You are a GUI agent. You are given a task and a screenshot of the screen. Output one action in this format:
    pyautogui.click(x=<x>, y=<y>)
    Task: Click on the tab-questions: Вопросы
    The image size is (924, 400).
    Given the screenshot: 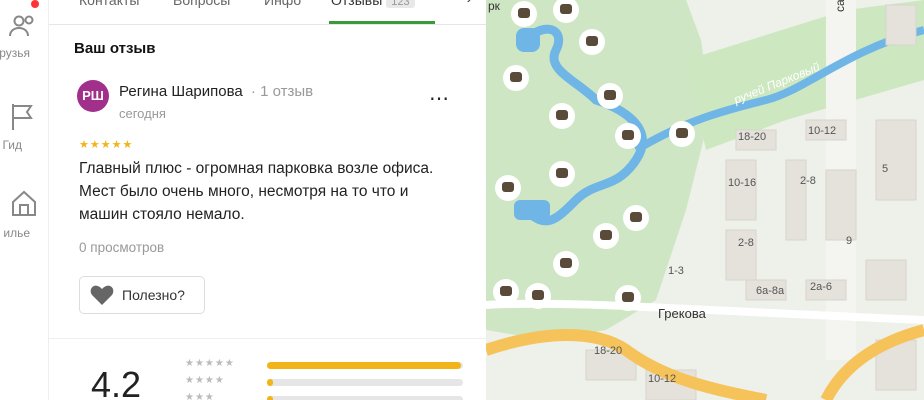 What is the action you would take?
    pyautogui.click(x=201, y=4)
    